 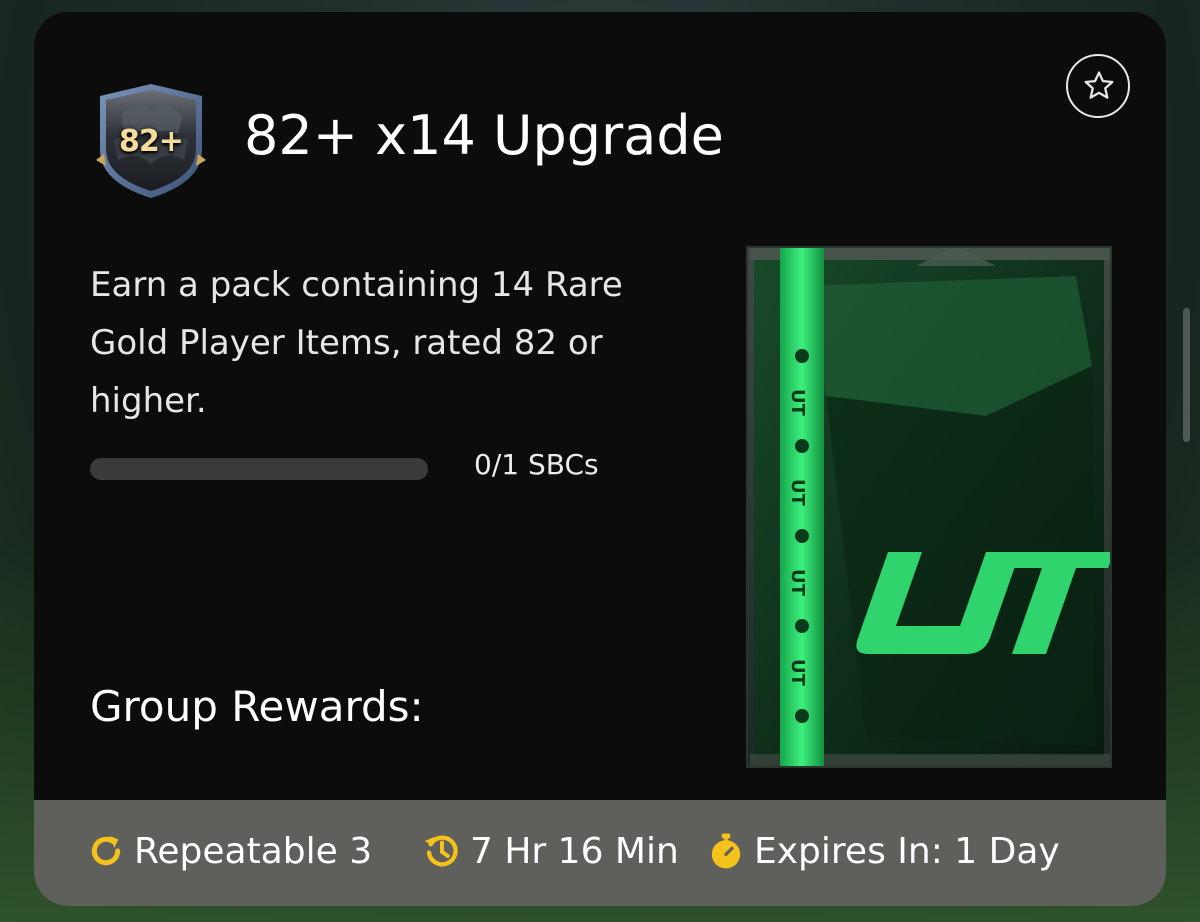 What do you see at coordinates (253, 851) in the screenshot?
I see `repeatable-text: Repeatable 3` at bounding box center [253, 851].